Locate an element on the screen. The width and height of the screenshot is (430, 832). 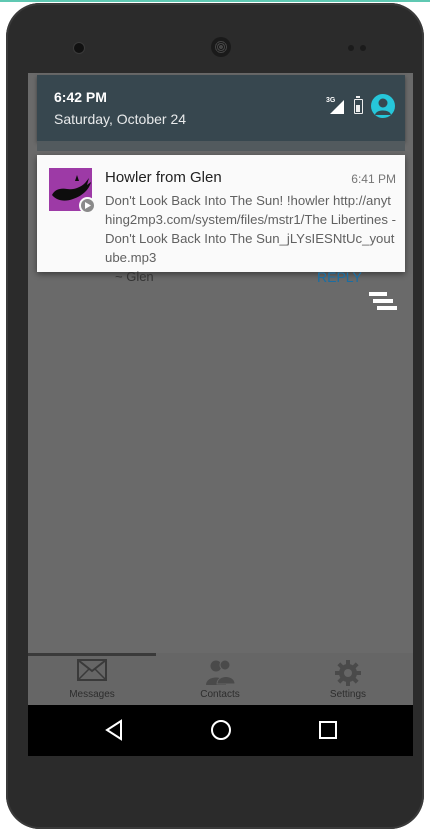
shade-time: 6:42 PM is located at coordinates (80, 97).